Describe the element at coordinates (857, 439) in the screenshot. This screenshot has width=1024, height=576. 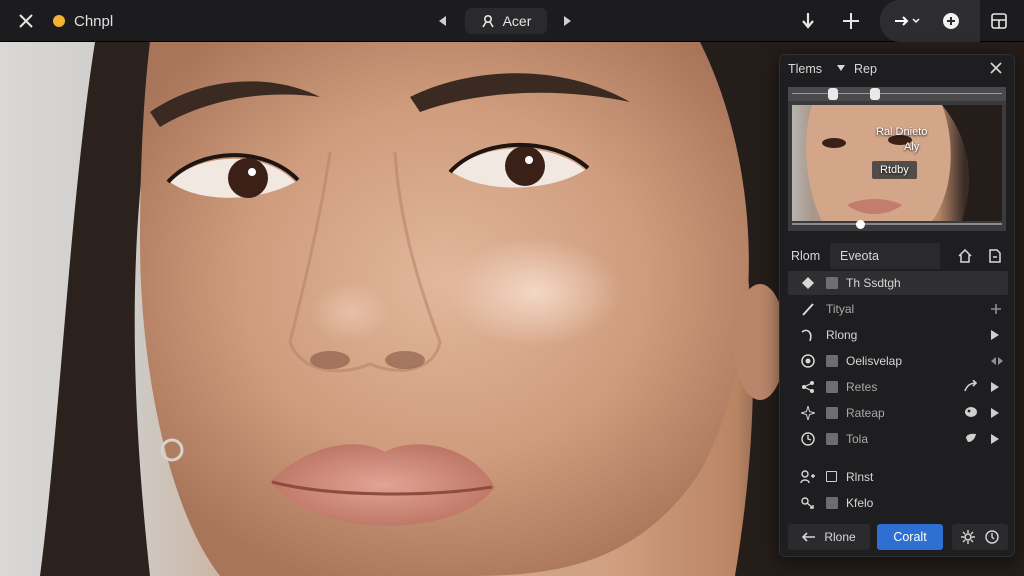
I see `row-label: Tola` at that location.